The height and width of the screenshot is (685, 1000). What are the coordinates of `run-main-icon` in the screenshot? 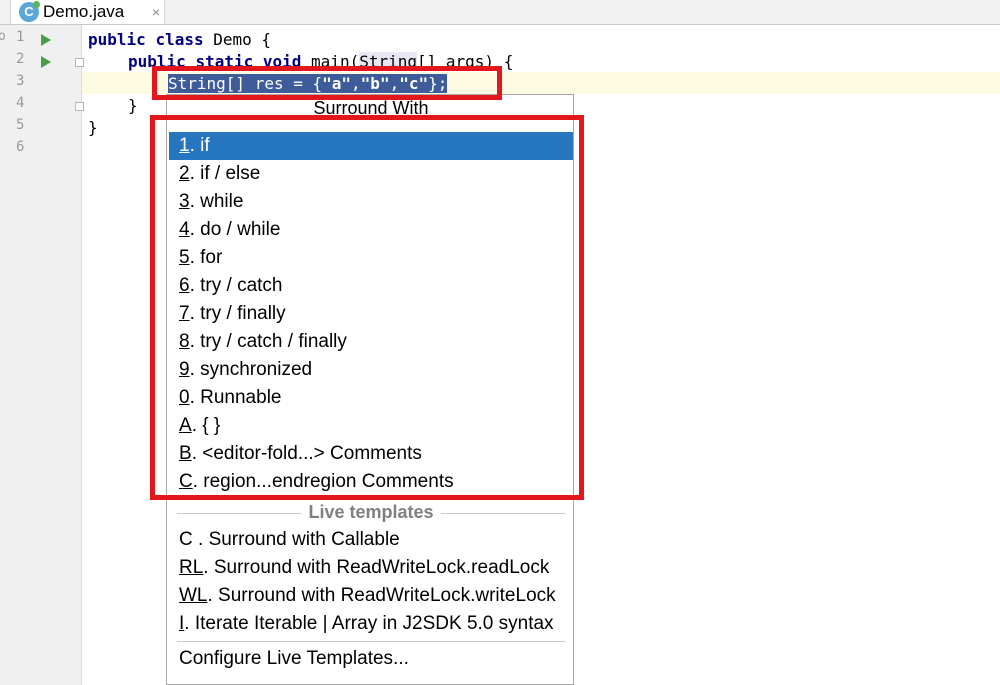 It's located at (46, 62).